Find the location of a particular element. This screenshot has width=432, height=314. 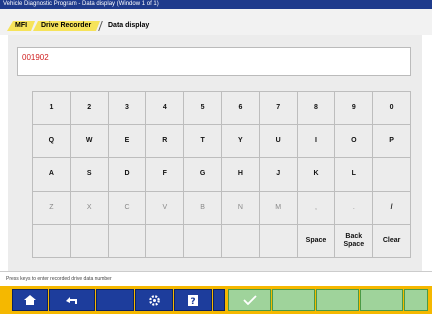

key-p: P is located at coordinates (391, 141).